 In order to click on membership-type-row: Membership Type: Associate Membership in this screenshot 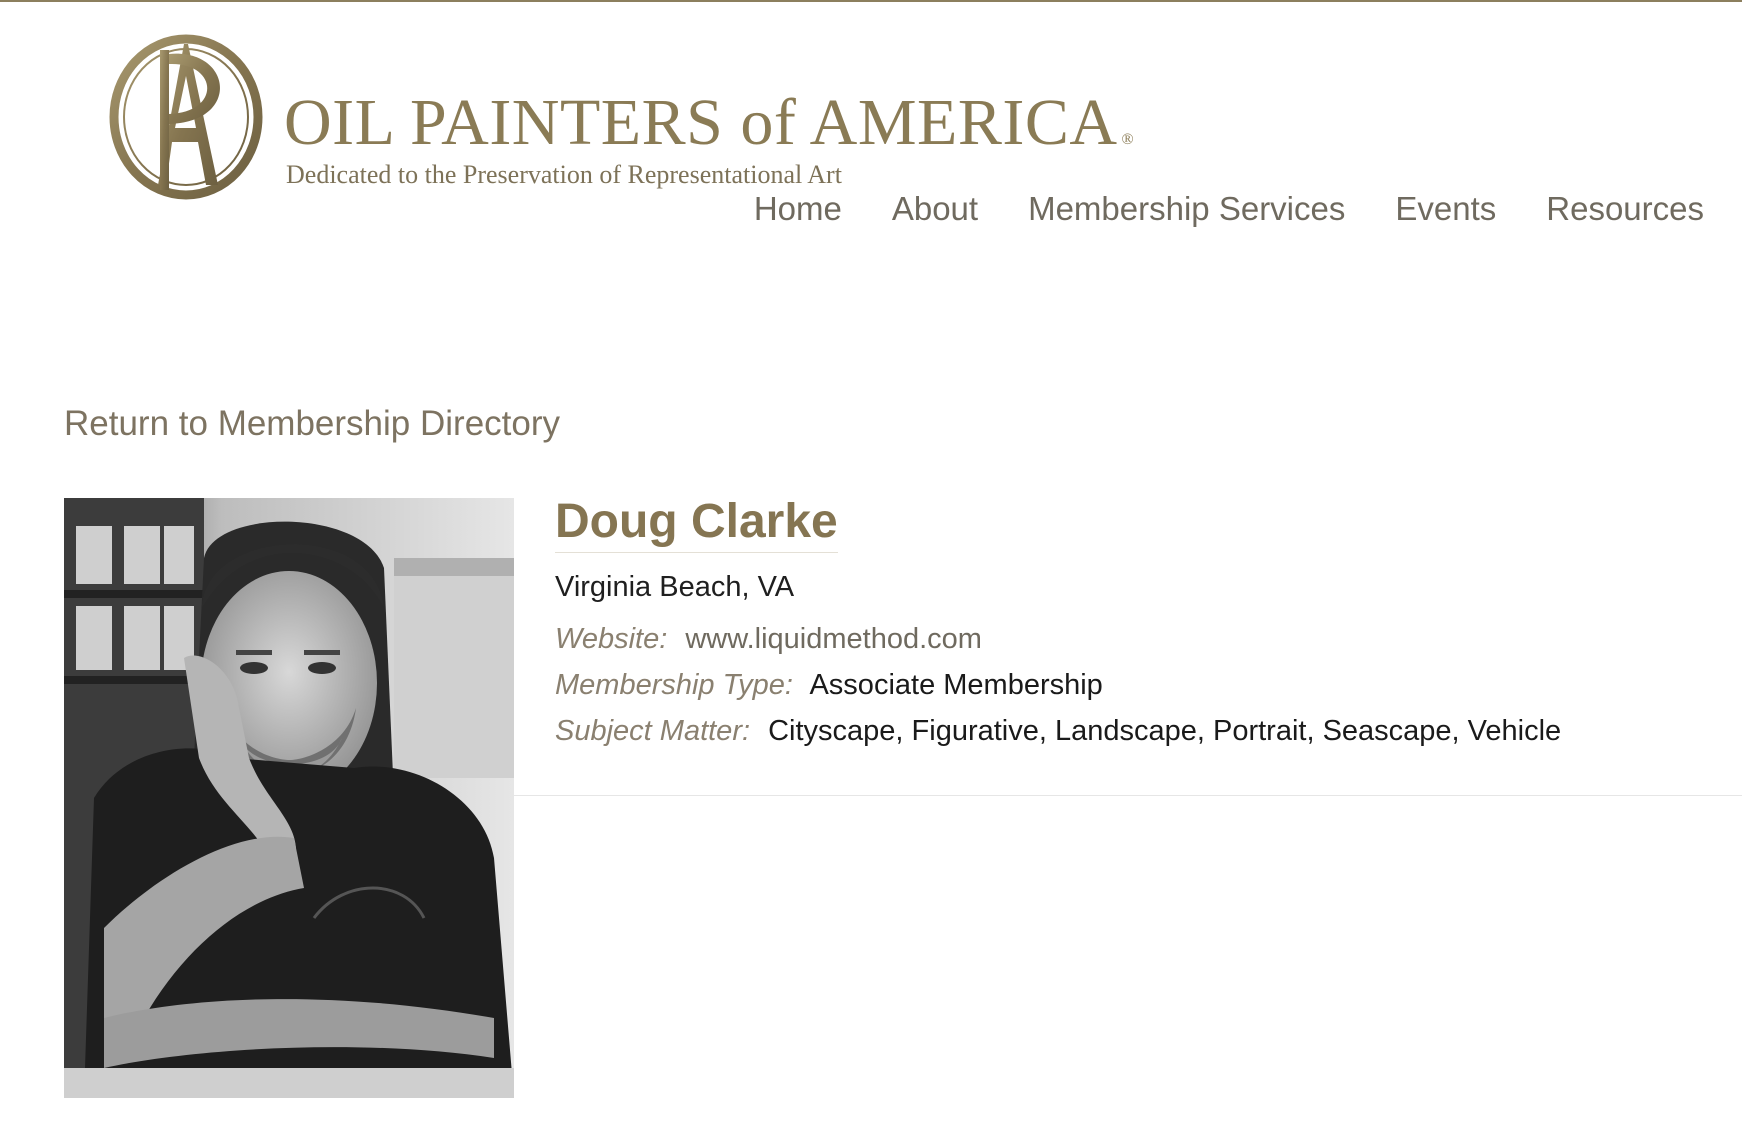, I will do `click(829, 685)`.